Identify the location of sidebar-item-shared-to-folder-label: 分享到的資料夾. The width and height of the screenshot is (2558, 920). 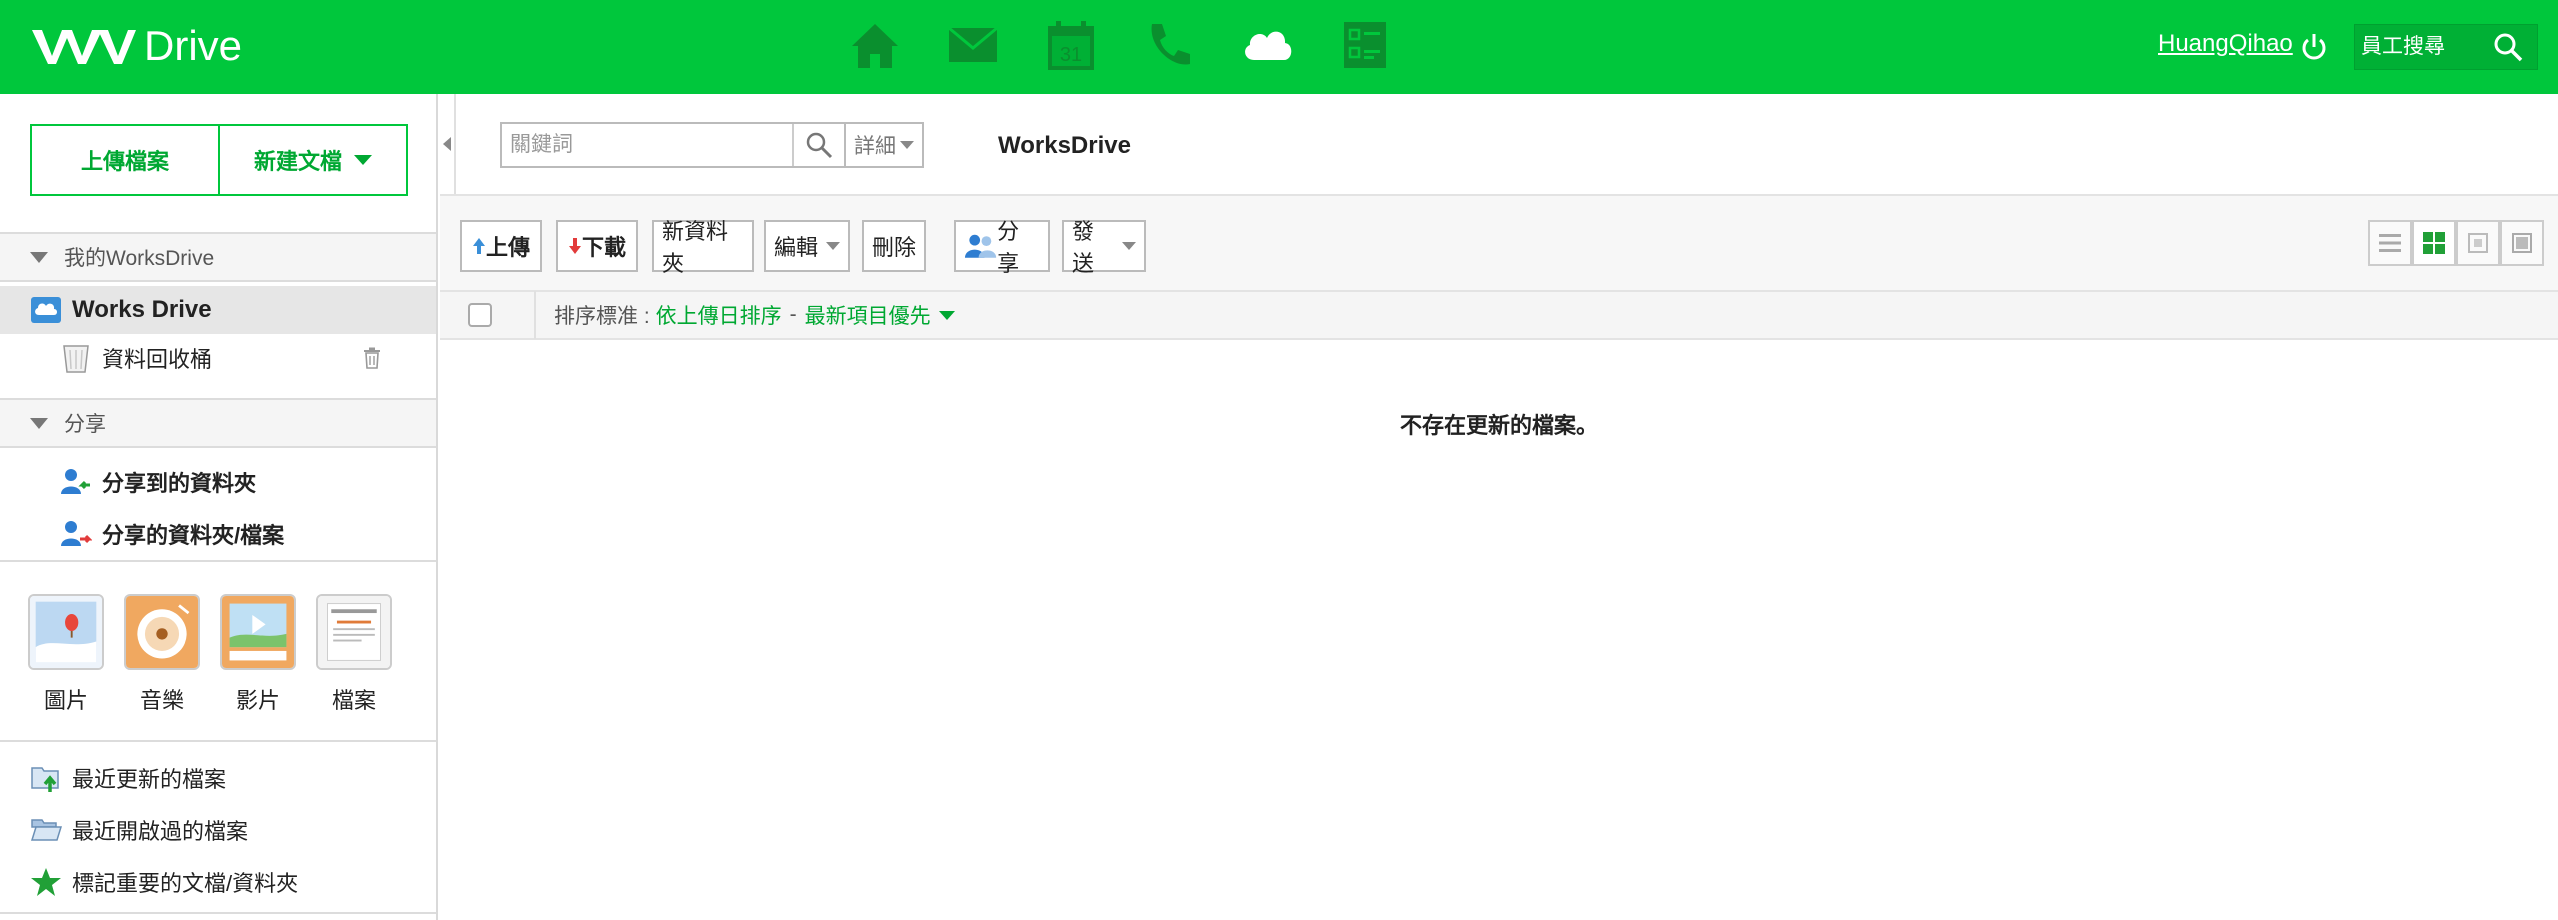
(179, 483).